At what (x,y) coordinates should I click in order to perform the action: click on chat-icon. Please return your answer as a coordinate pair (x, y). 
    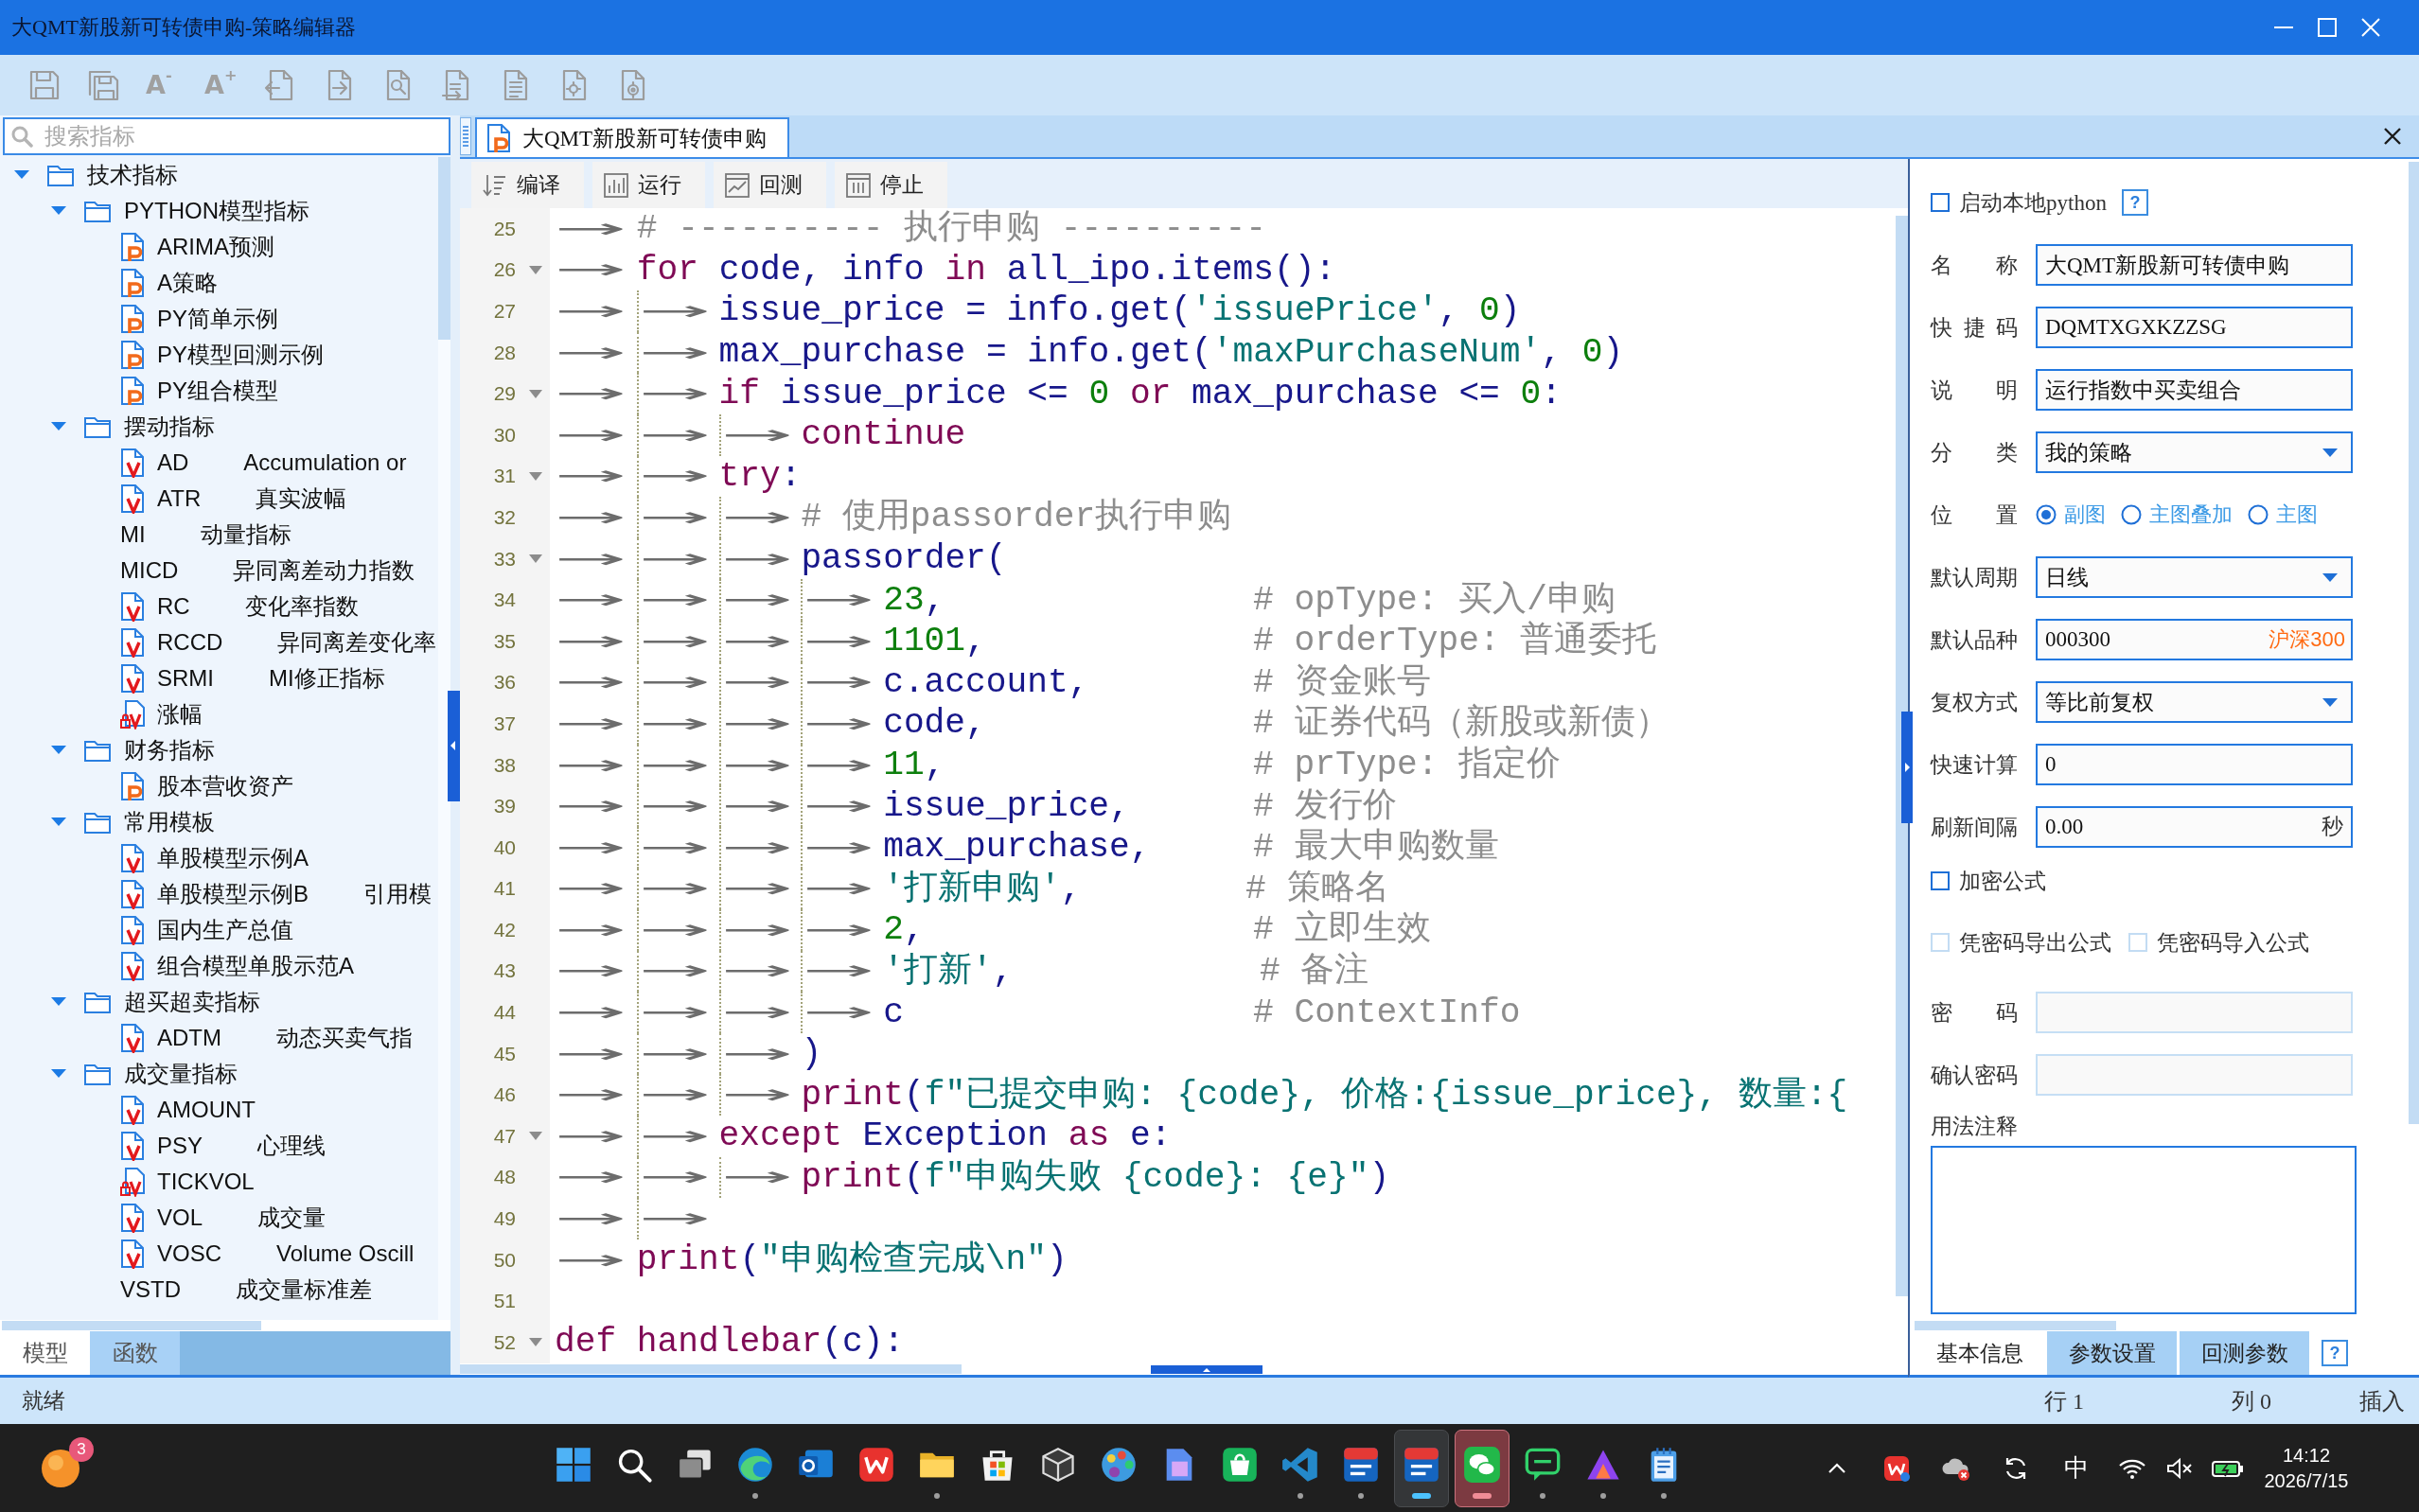
    Looking at the image, I should click on (1482, 1465).